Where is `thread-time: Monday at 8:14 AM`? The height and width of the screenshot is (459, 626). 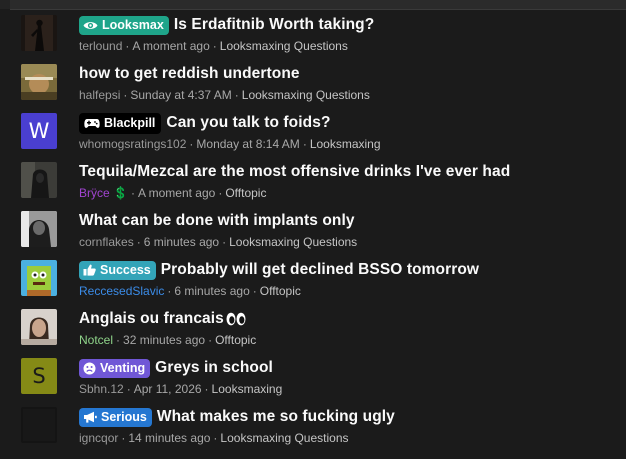
thread-time: Monday at 8:14 AM is located at coordinates (247, 144).